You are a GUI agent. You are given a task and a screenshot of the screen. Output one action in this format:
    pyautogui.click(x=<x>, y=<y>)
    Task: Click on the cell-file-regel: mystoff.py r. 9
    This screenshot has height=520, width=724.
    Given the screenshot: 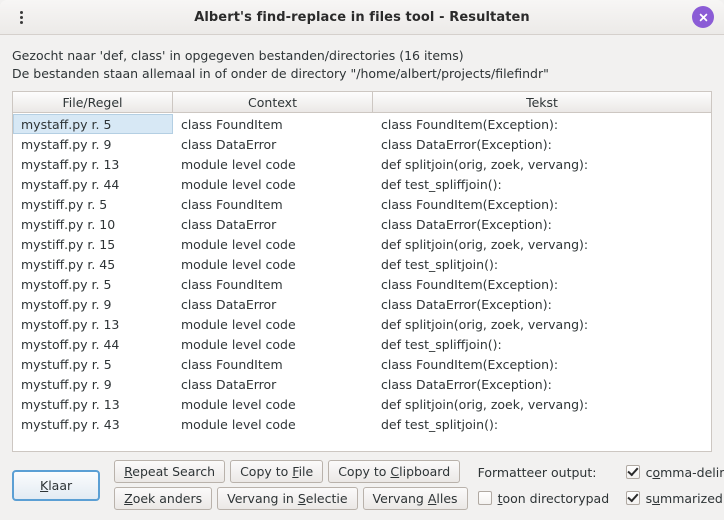 What is the action you would take?
    pyautogui.click(x=66, y=304)
    